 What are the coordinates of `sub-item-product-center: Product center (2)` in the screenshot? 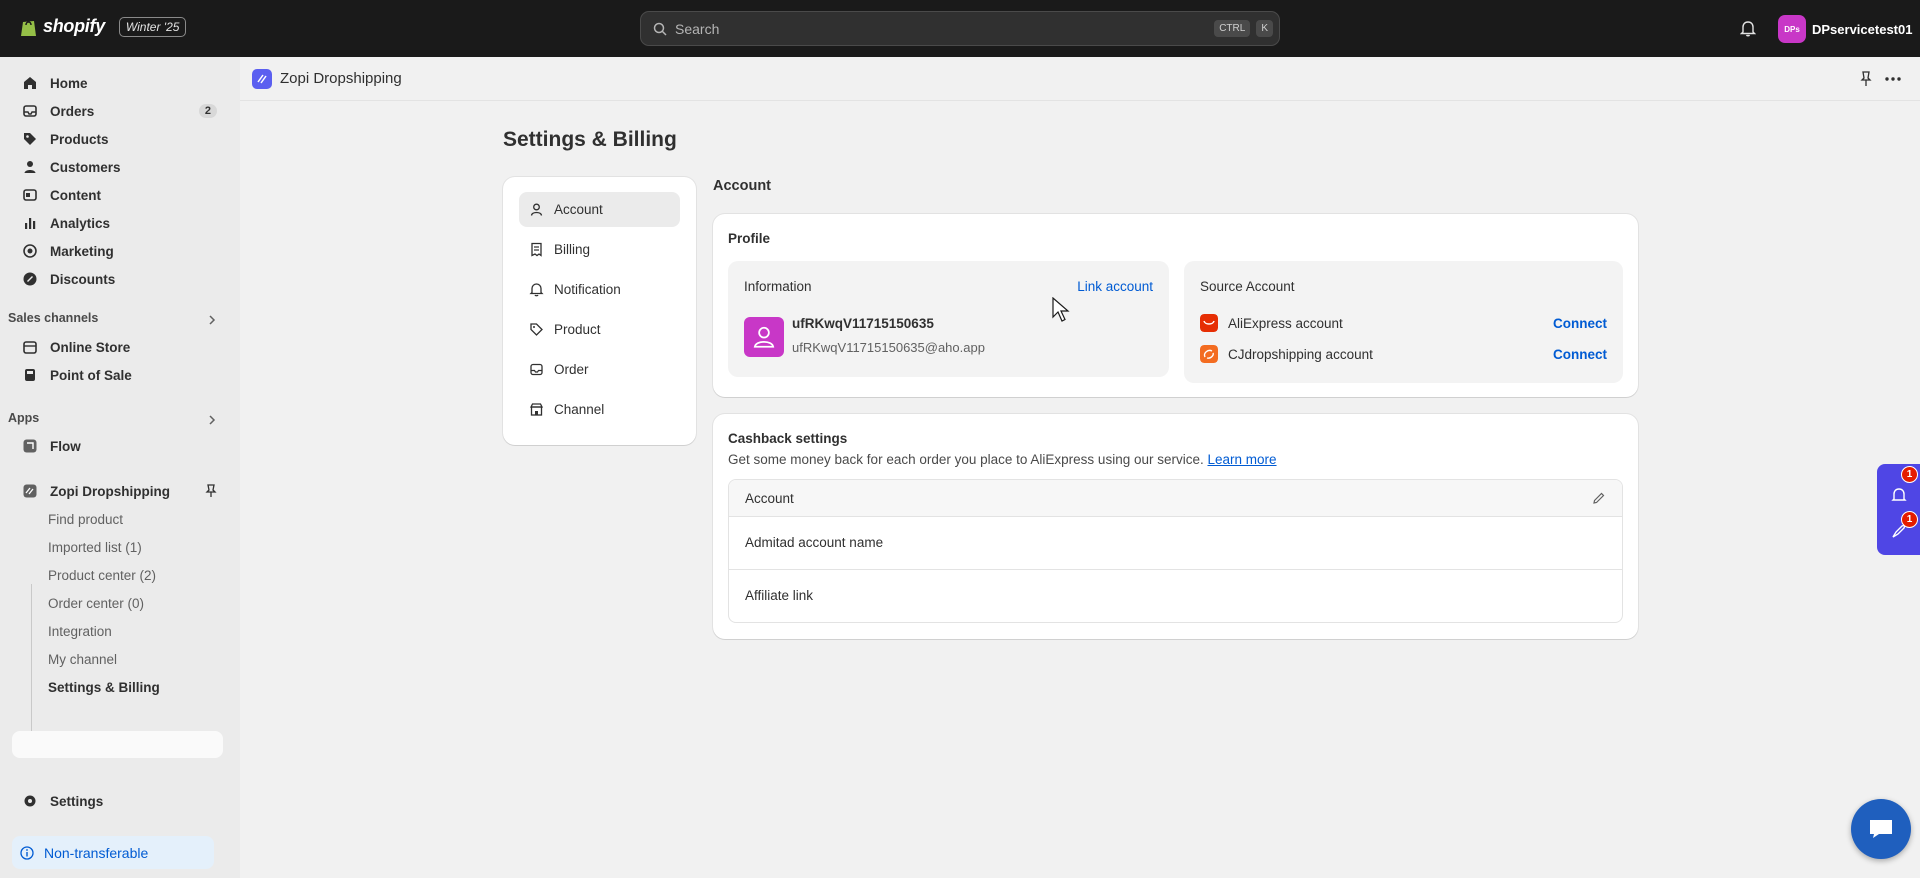 It's located at (102, 575).